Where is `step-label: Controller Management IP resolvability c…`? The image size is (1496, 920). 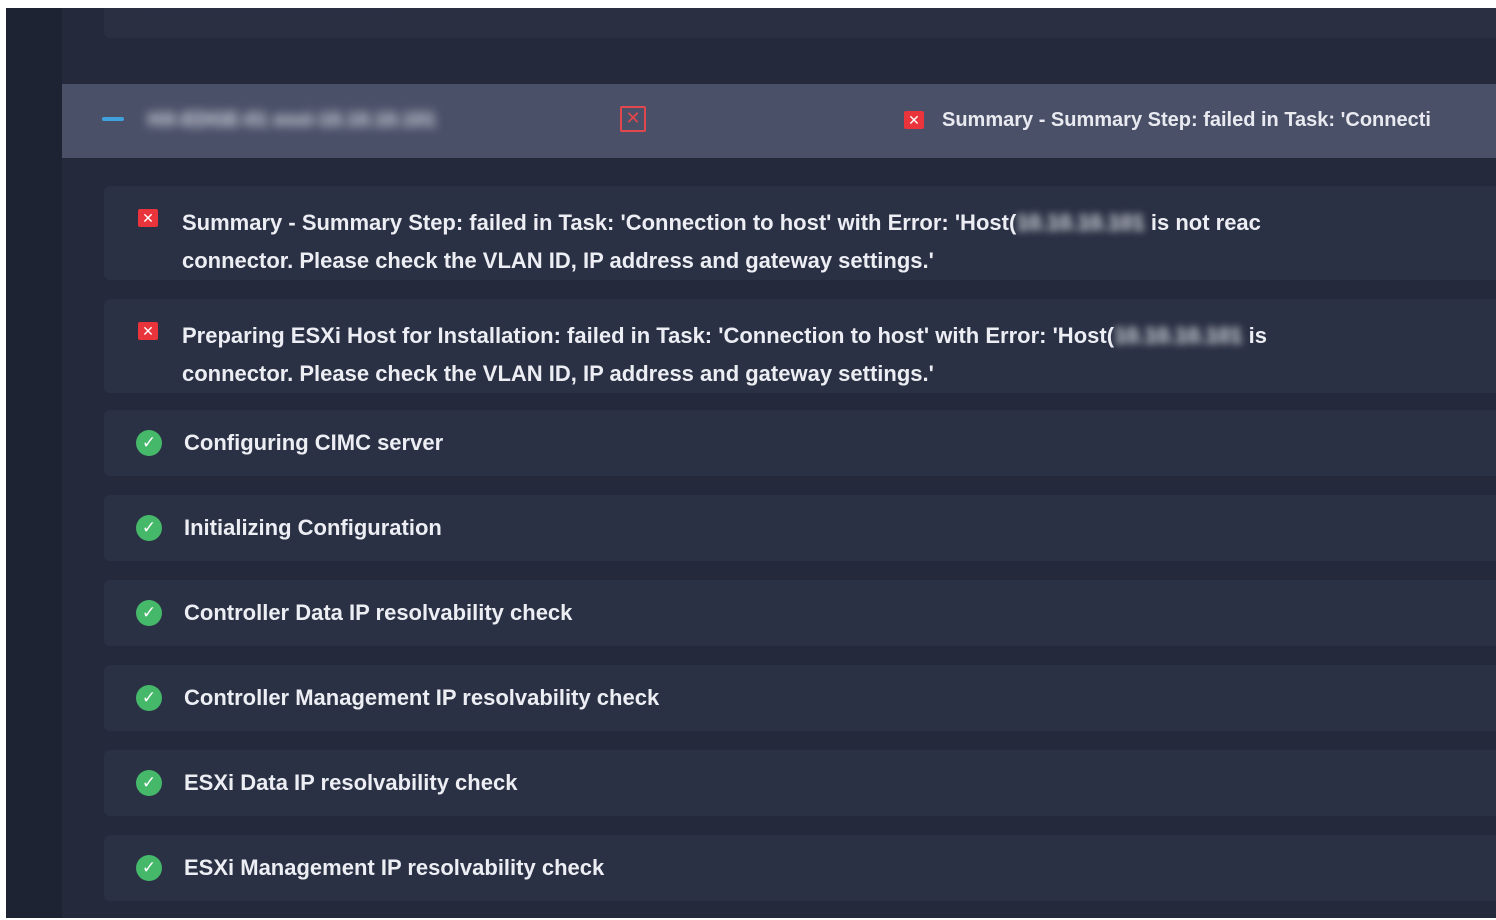 step-label: Controller Management IP resolvability c… is located at coordinates (422, 697).